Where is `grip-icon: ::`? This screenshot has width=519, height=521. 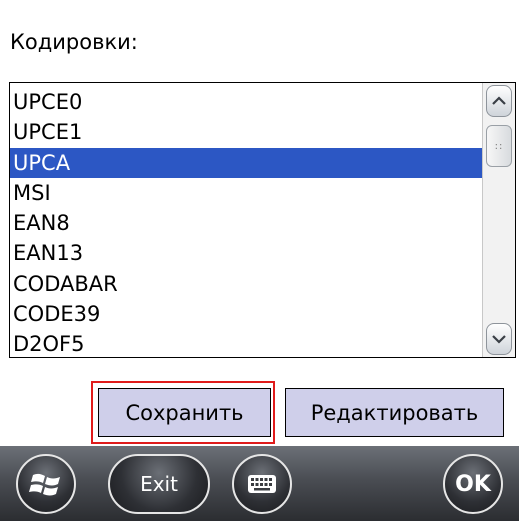
grip-icon: :: is located at coordinates (499, 146).